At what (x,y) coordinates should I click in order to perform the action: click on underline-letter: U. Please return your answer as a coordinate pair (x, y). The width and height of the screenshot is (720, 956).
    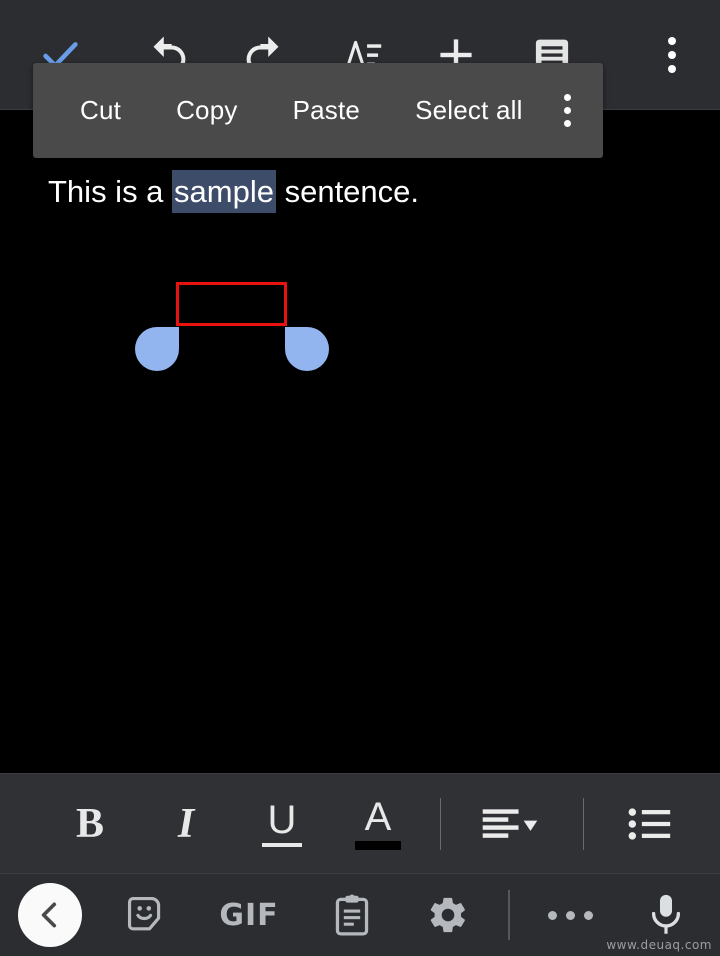
    Looking at the image, I should click on (282, 820).